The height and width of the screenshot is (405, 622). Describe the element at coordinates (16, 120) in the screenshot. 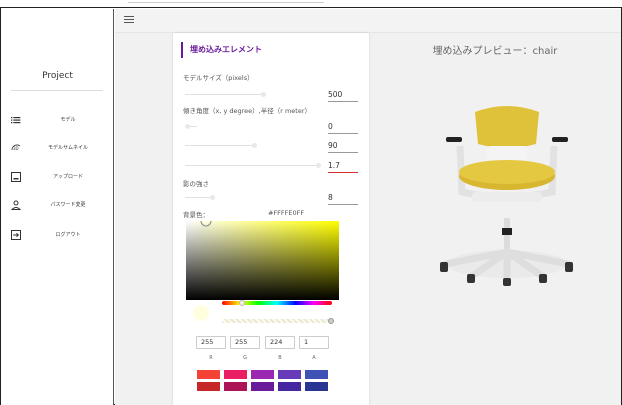

I see `list-icon` at that location.